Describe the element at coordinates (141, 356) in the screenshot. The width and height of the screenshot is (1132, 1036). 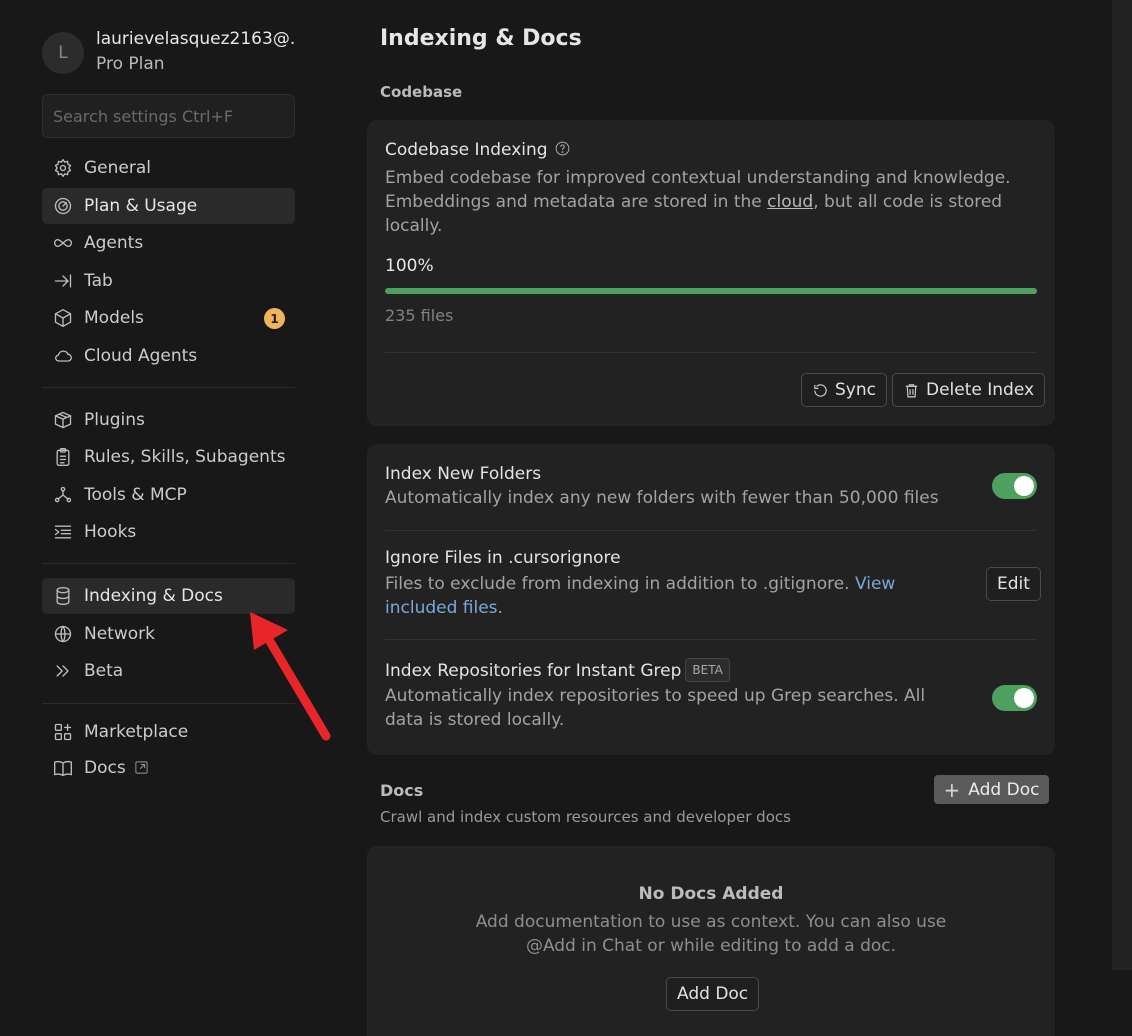
I see `sidebar-item-label: Cloud Agents` at that location.